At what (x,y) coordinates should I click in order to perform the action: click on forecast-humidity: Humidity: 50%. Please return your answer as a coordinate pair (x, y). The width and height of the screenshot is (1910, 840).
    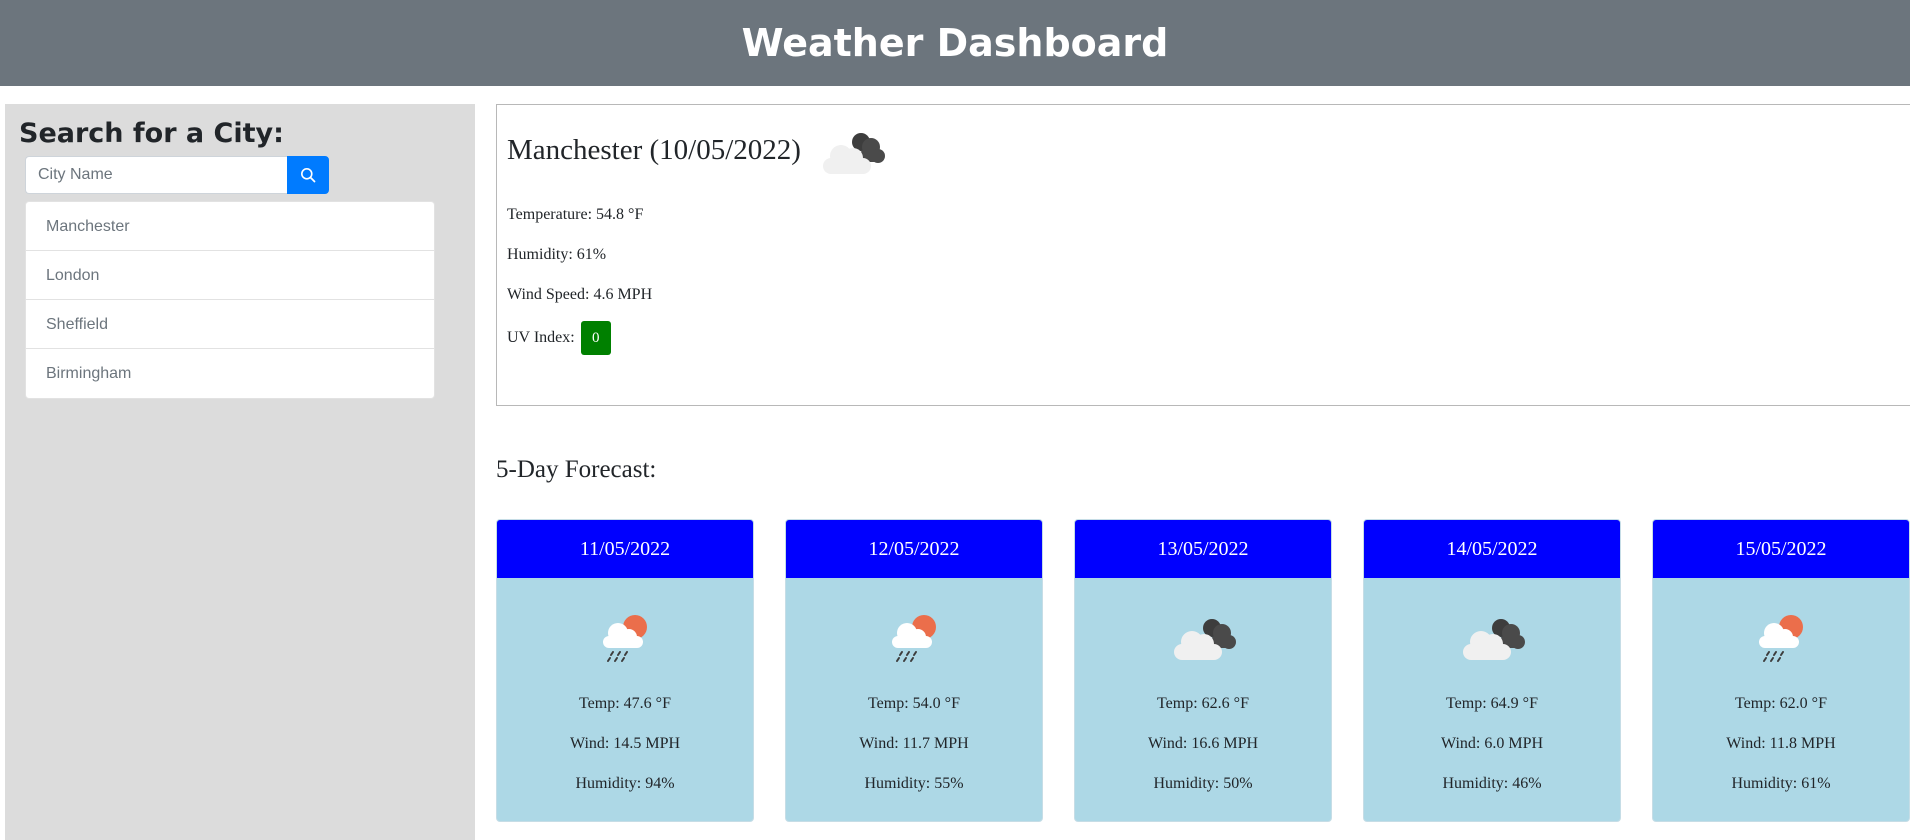
    Looking at the image, I should click on (1203, 783).